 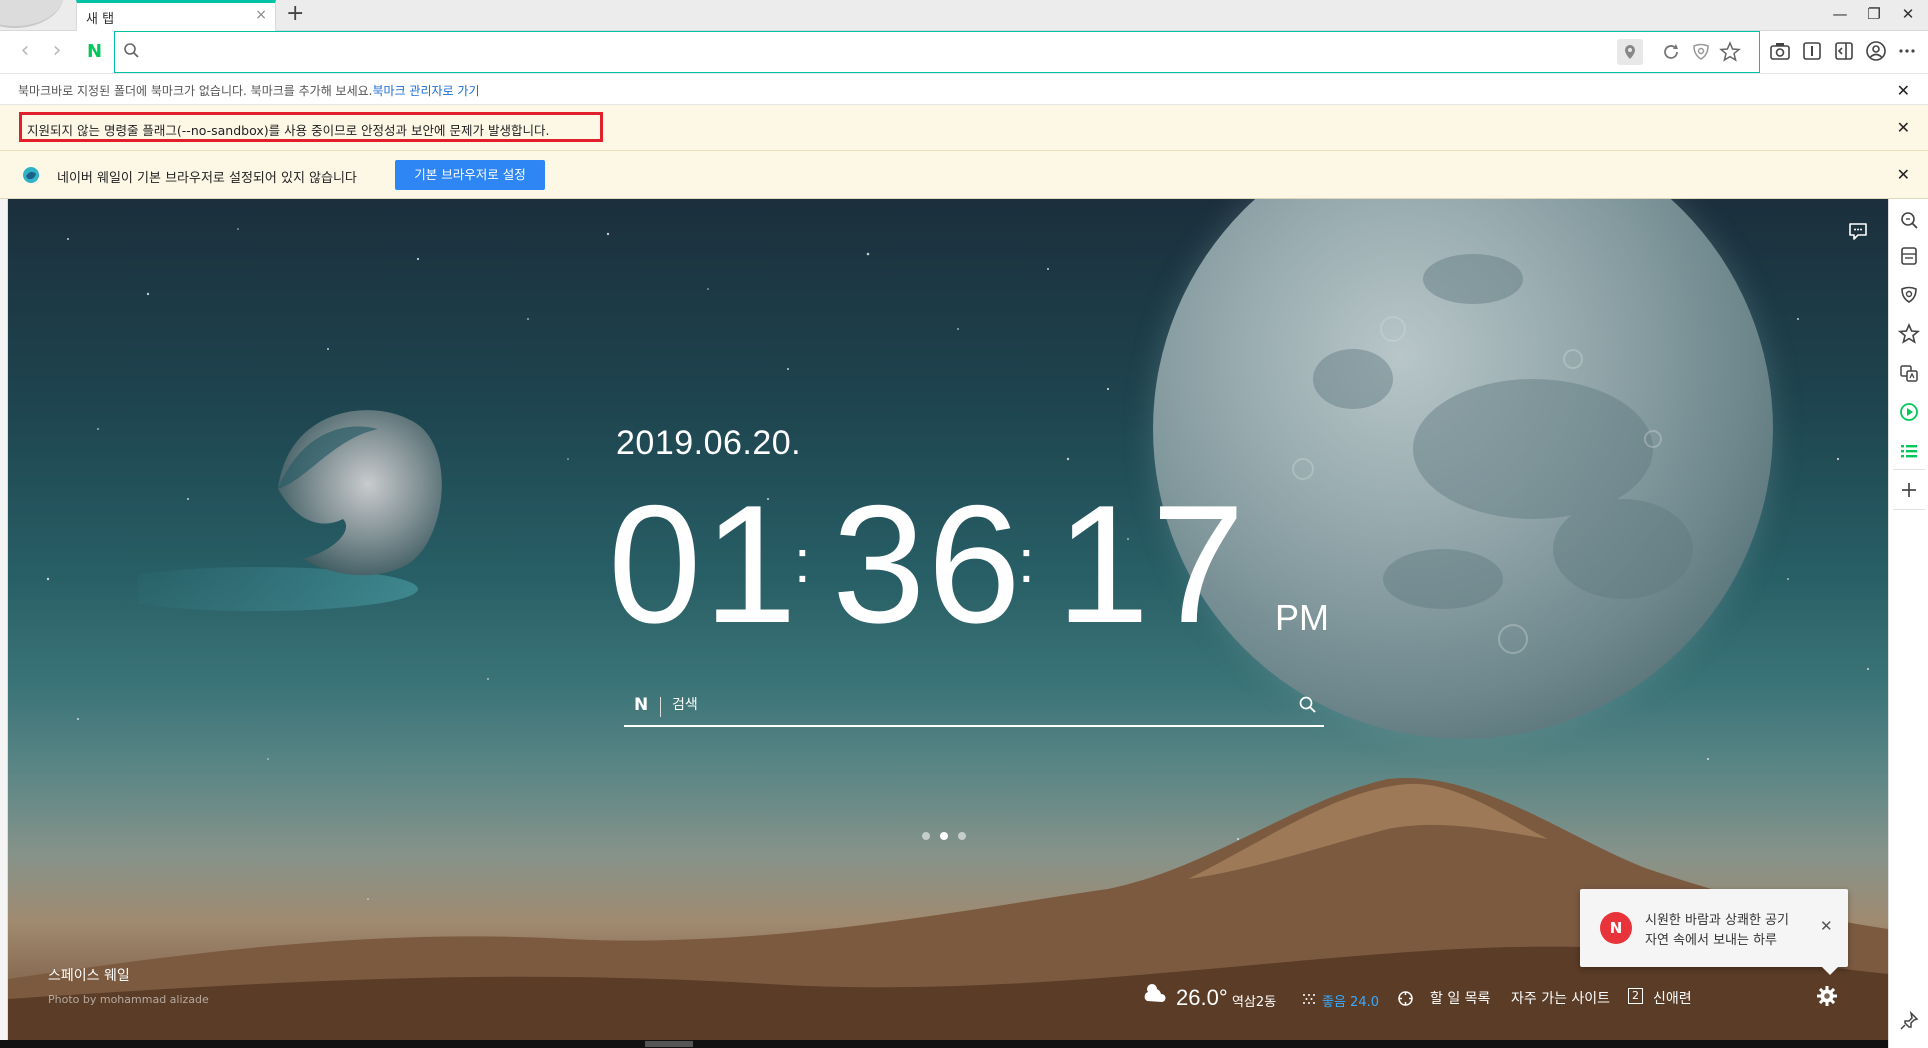 What do you see at coordinates (1309, 999) in the screenshot?
I see `air-quality-icon` at bounding box center [1309, 999].